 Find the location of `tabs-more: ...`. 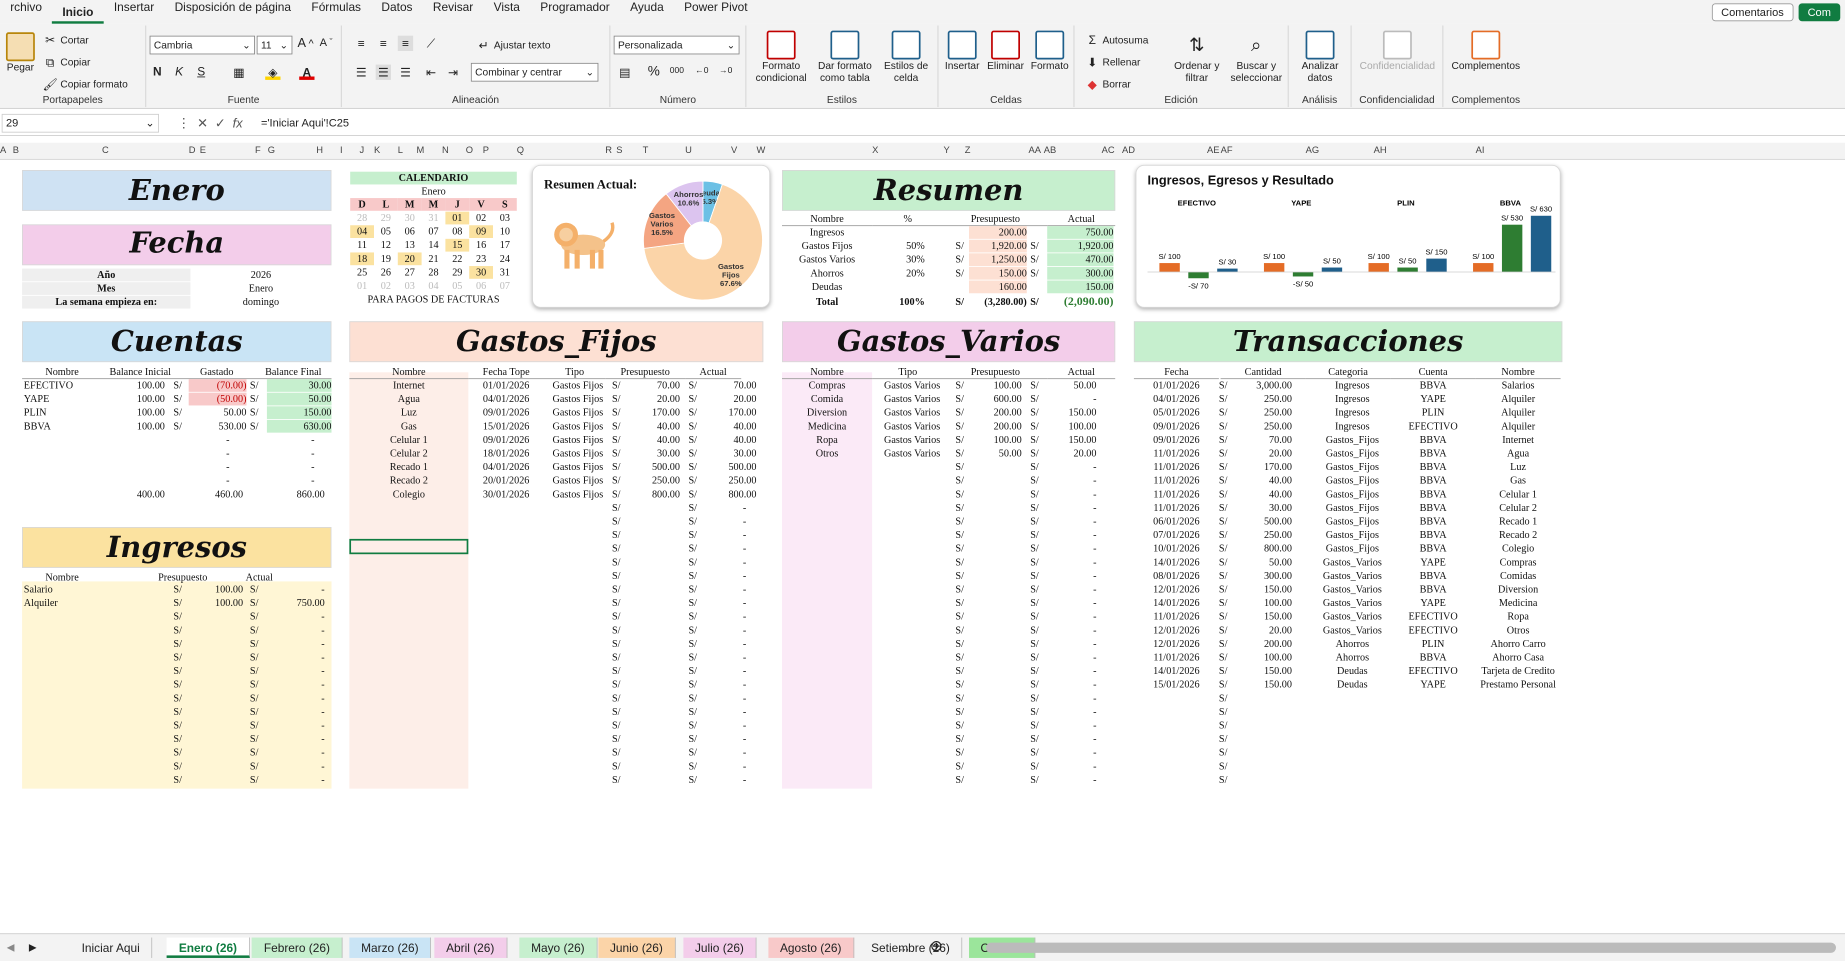

tabs-more: ... is located at coordinates (904, 946).